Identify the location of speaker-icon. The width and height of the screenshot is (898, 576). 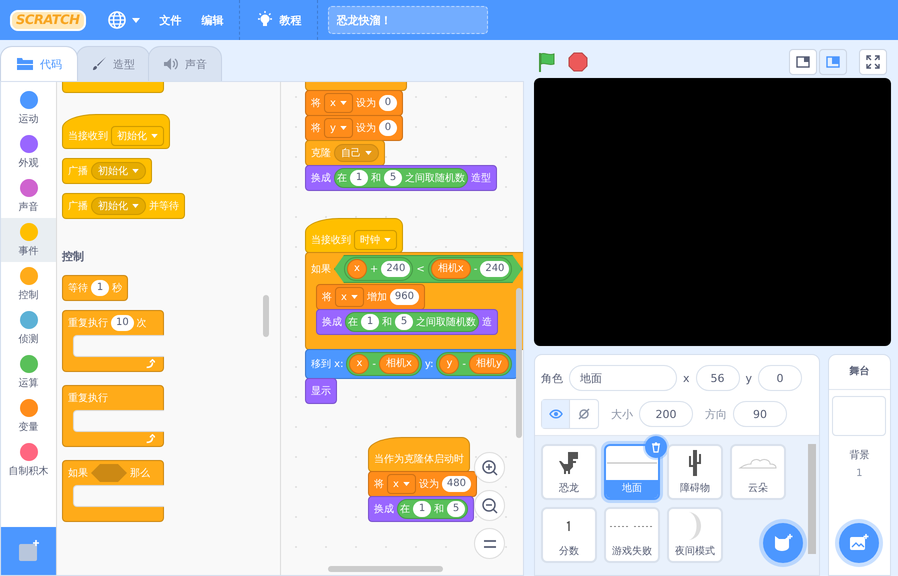
(171, 64).